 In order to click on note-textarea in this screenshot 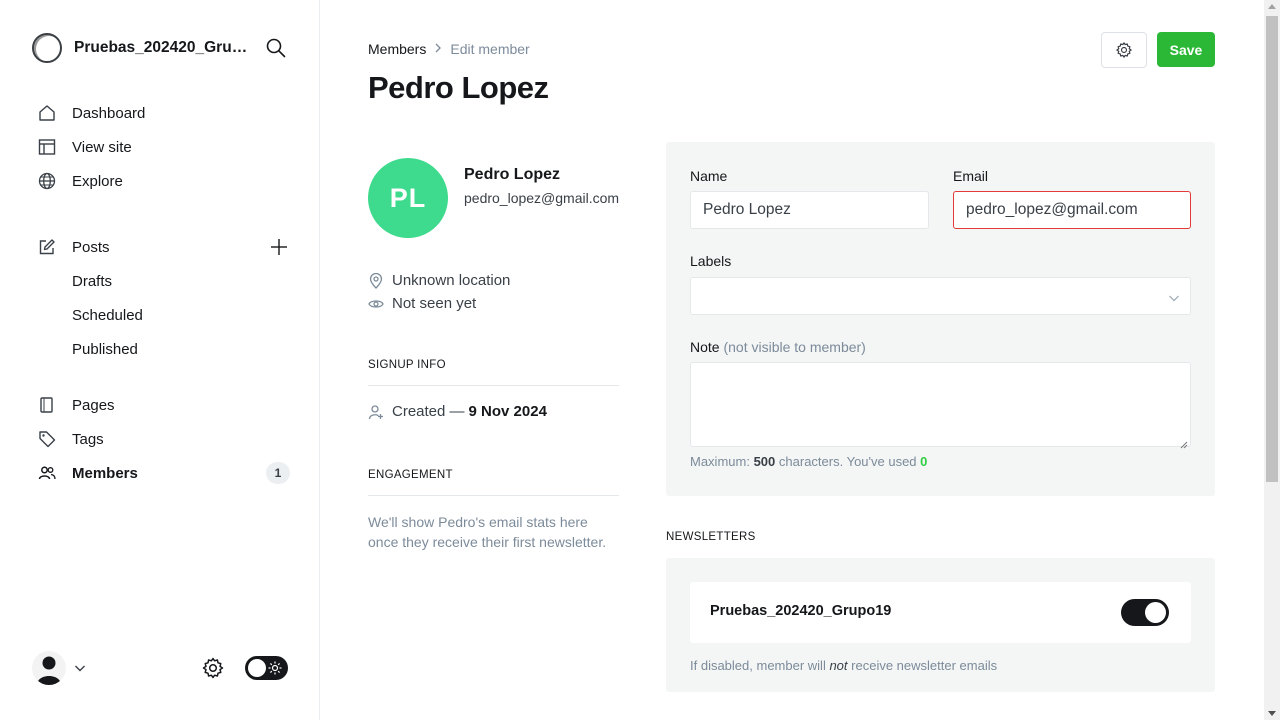, I will do `click(940, 405)`.